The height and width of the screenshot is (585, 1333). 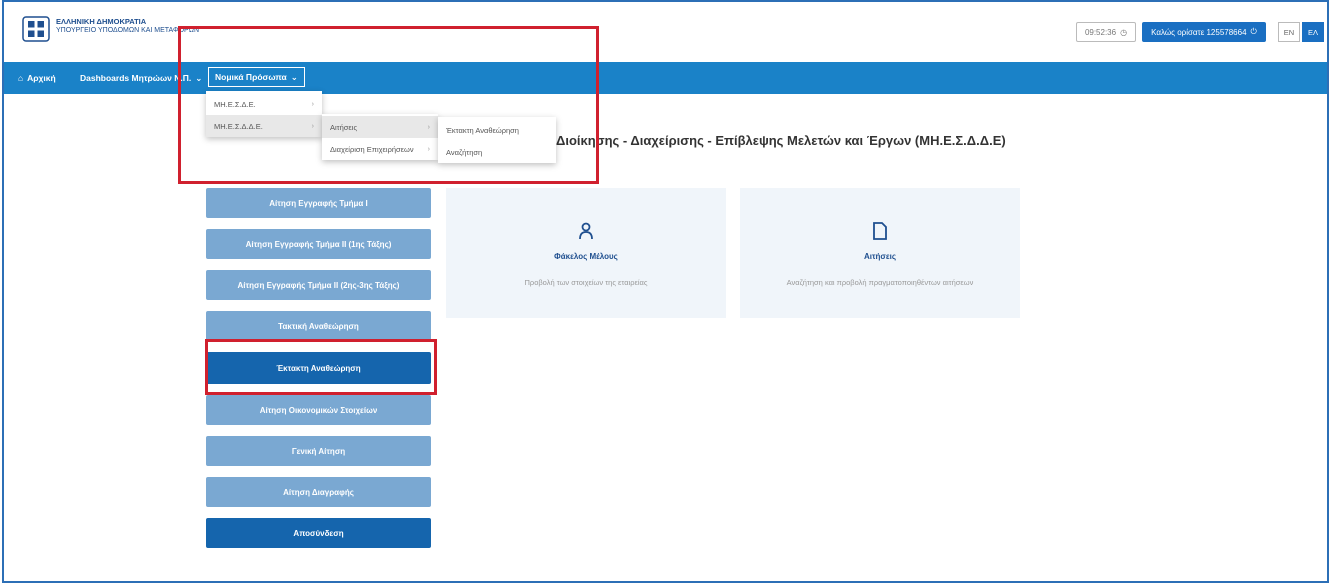 I want to click on financial-data-application-button: Αίτηση Οικονομικών Στοιχείων, so click(x=318, y=410).